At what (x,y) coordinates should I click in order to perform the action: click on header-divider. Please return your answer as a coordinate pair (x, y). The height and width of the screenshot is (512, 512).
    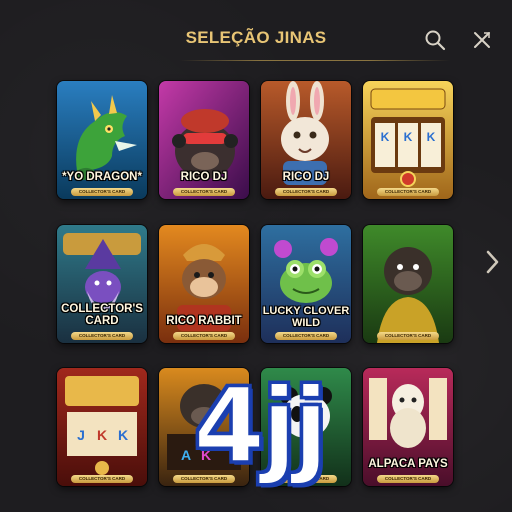
    Looking at the image, I should click on (315, 60).